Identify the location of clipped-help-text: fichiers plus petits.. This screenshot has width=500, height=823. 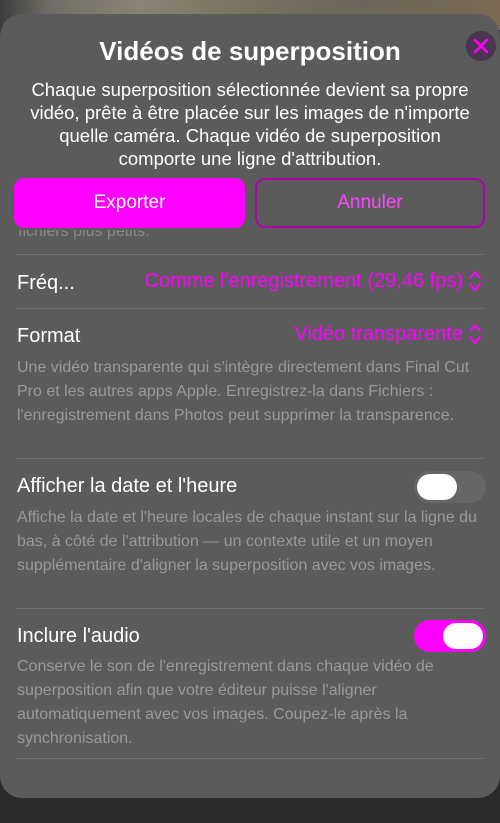
(84, 237).